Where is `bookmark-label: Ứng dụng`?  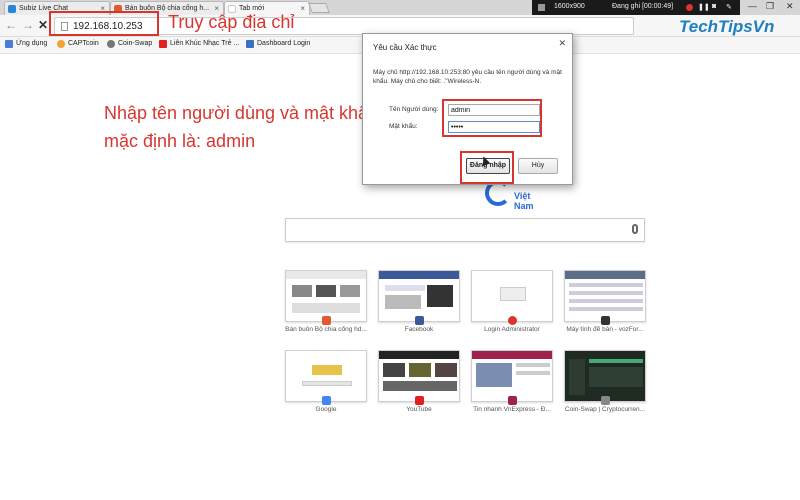 bookmark-label: Ứng dụng is located at coordinates (32, 43).